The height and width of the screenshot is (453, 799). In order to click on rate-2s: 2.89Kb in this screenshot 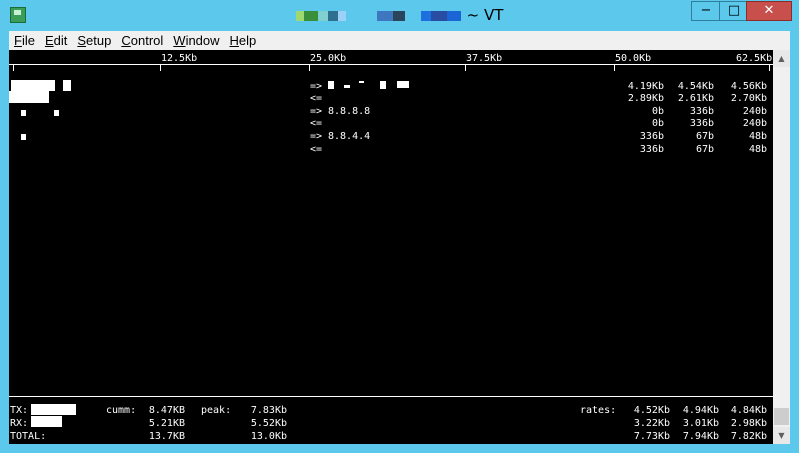, I will do `click(645, 98)`.